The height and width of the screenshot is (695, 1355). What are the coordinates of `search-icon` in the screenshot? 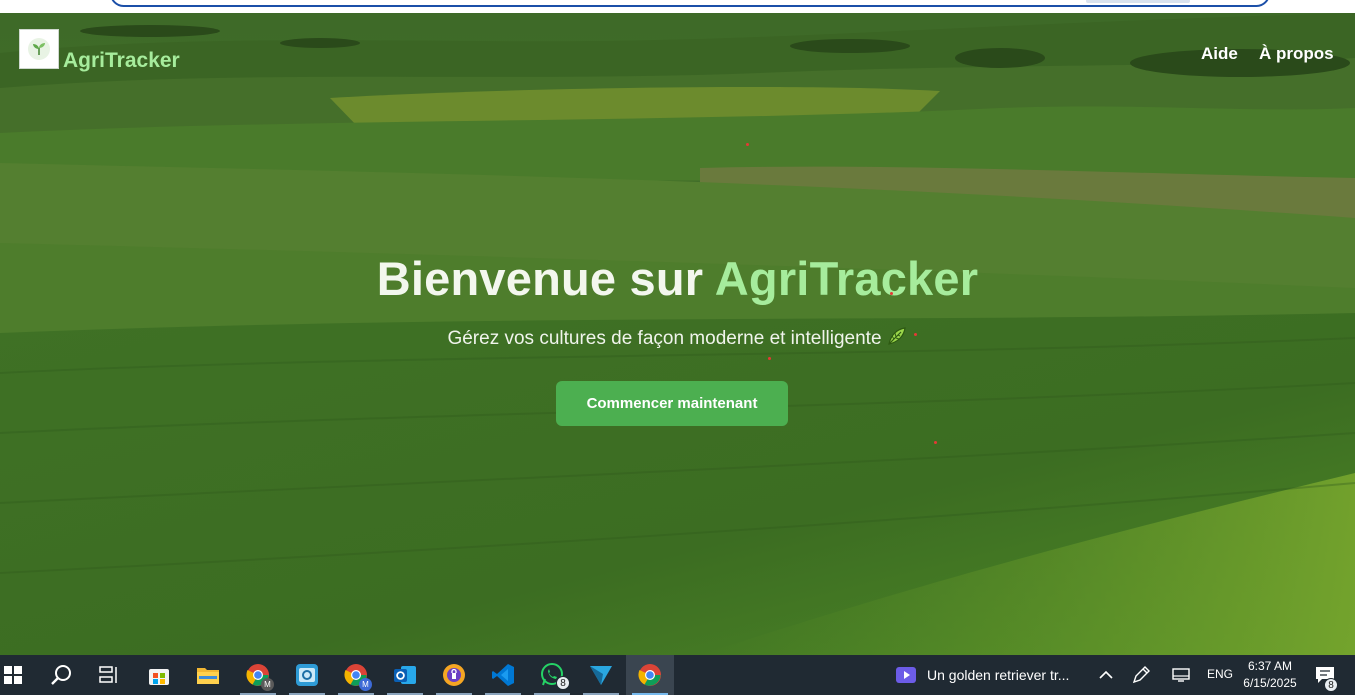 It's located at (61, 675).